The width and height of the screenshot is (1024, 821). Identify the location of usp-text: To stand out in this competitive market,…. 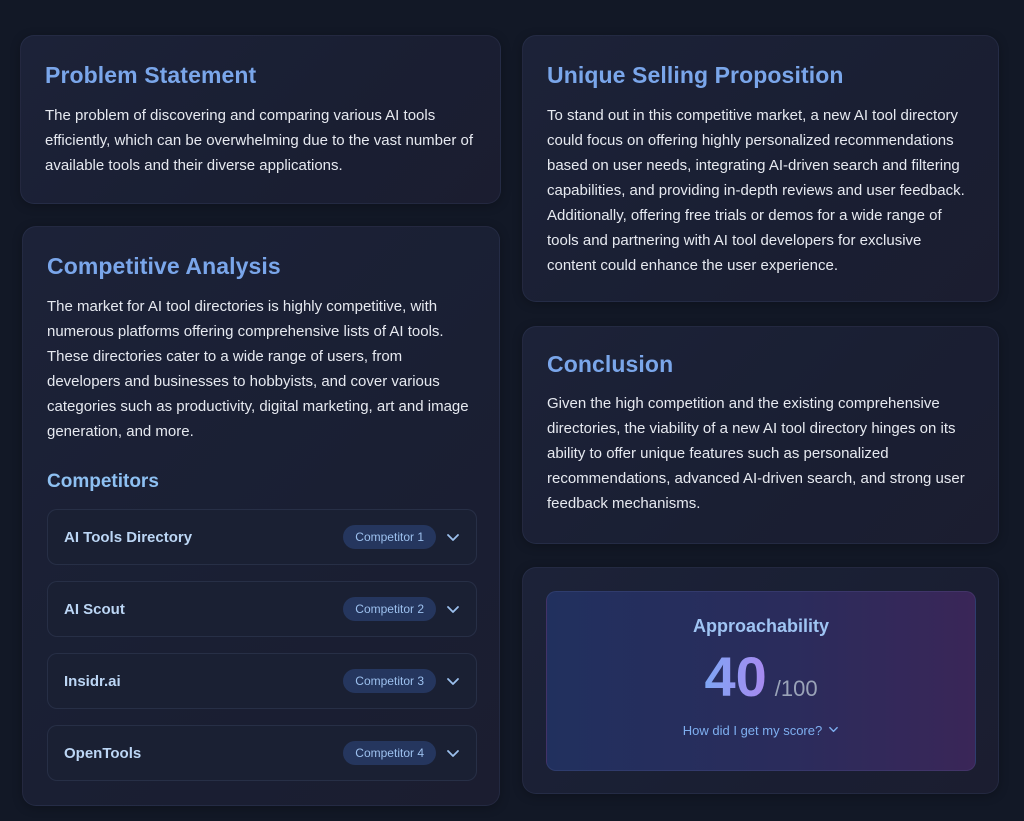
(756, 190).